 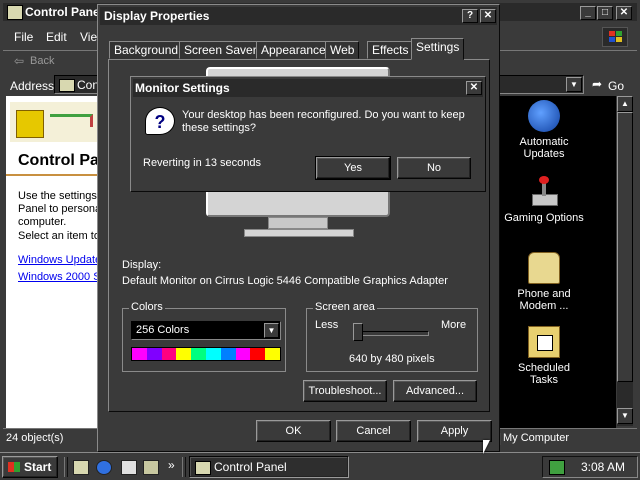 I want to click on resolution-value: 640 by 480 pixels, so click(x=392, y=359).